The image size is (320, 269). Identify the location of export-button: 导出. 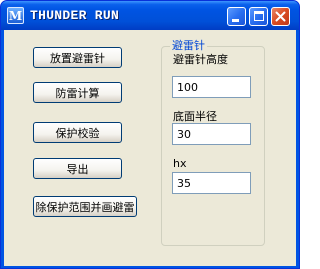
(77, 168).